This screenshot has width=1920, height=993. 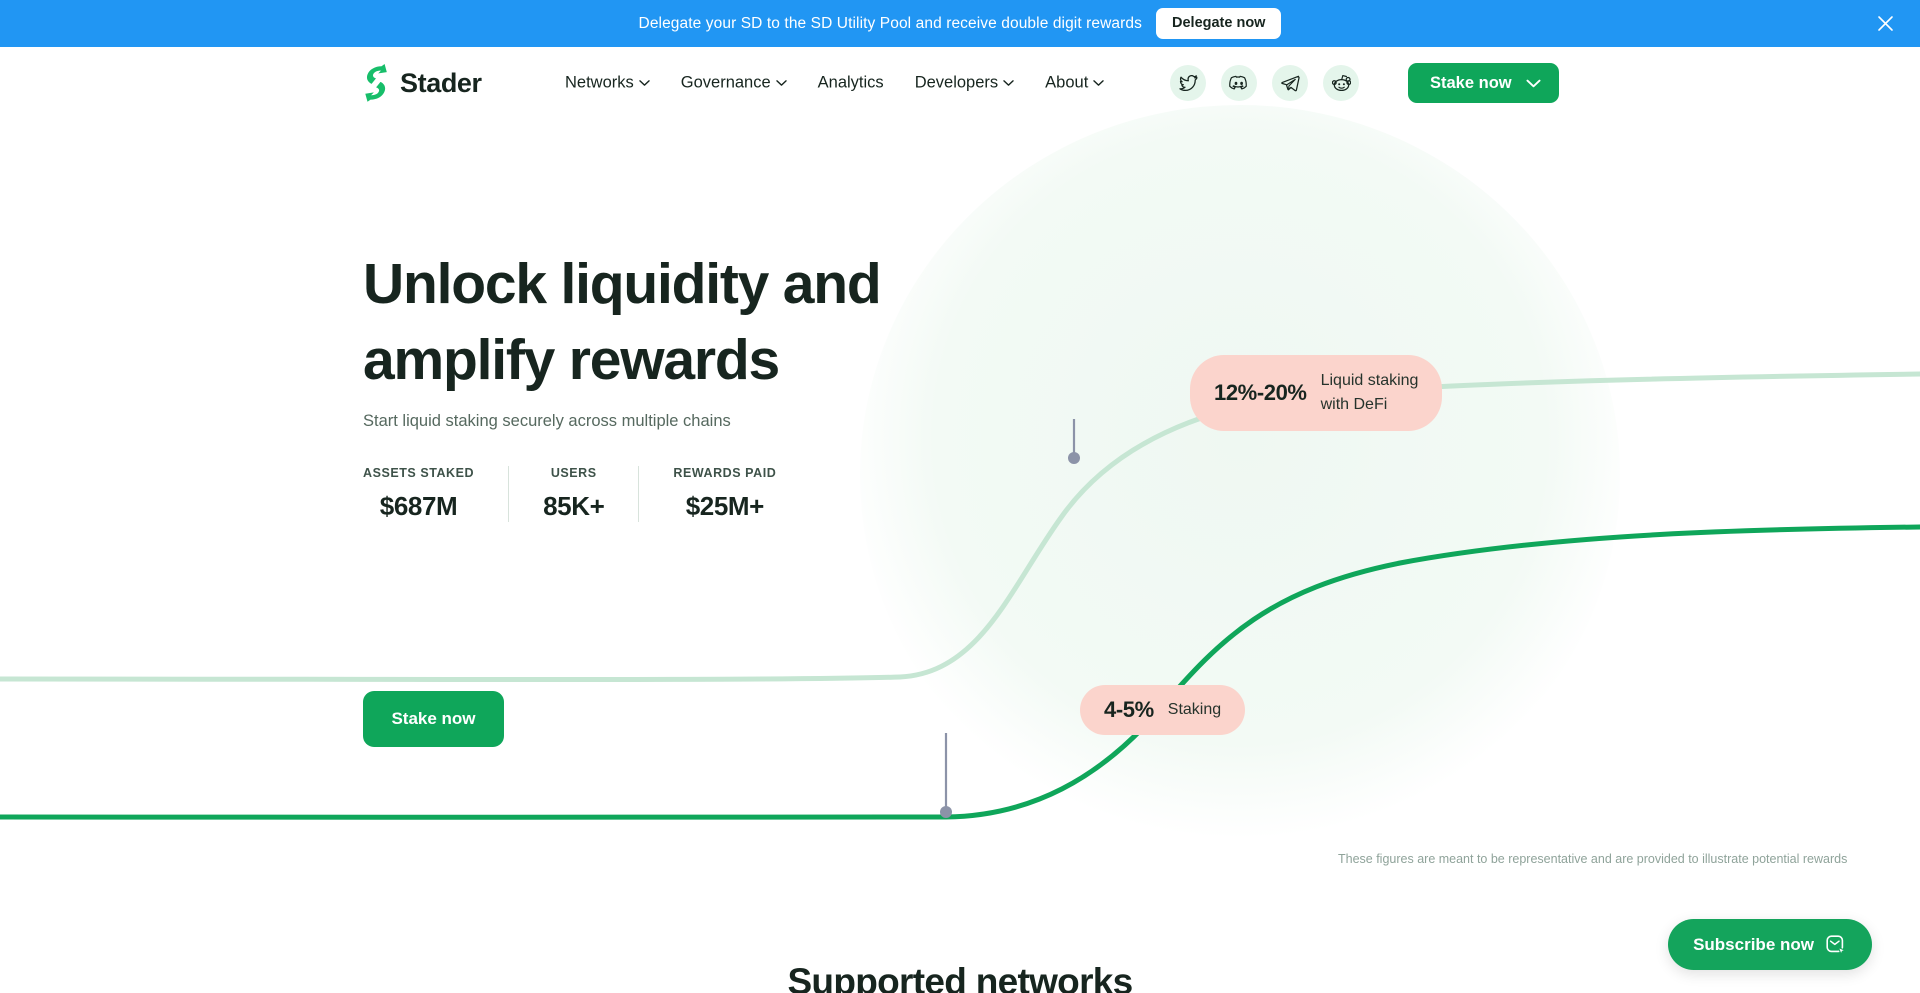 What do you see at coordinates (574, 506) in the screenshot?
I see `stat-value: 85K+` at bounding box center [574, 506].